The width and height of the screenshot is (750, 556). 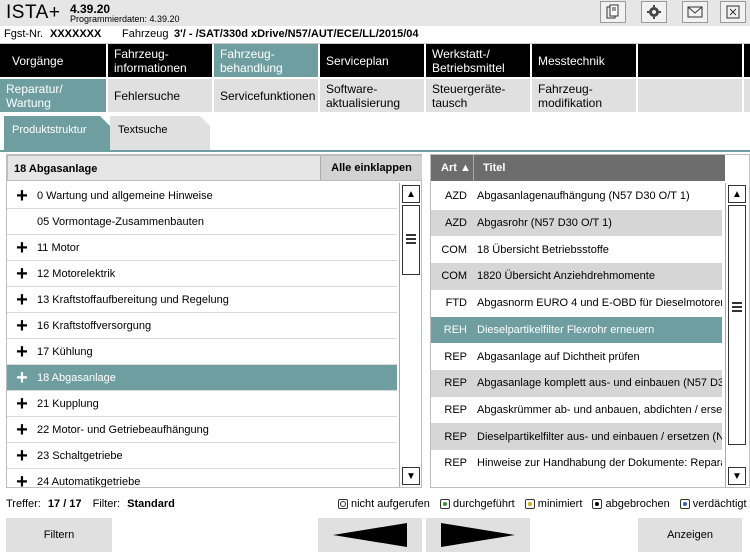 I want to click on nav-fahrzeugbehandlung: Fahrzeug- behandlung, so click(x=266, y=60).